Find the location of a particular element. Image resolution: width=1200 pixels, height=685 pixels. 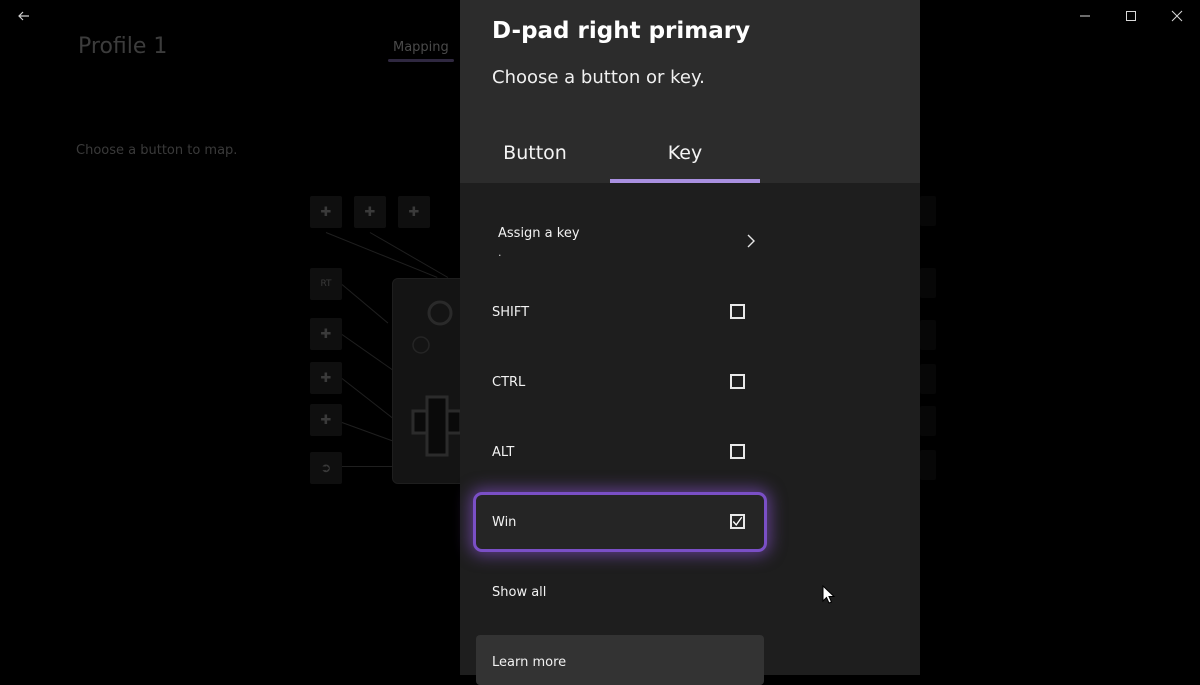

mouse-cursor-icon is located at coordinates (829, 594).